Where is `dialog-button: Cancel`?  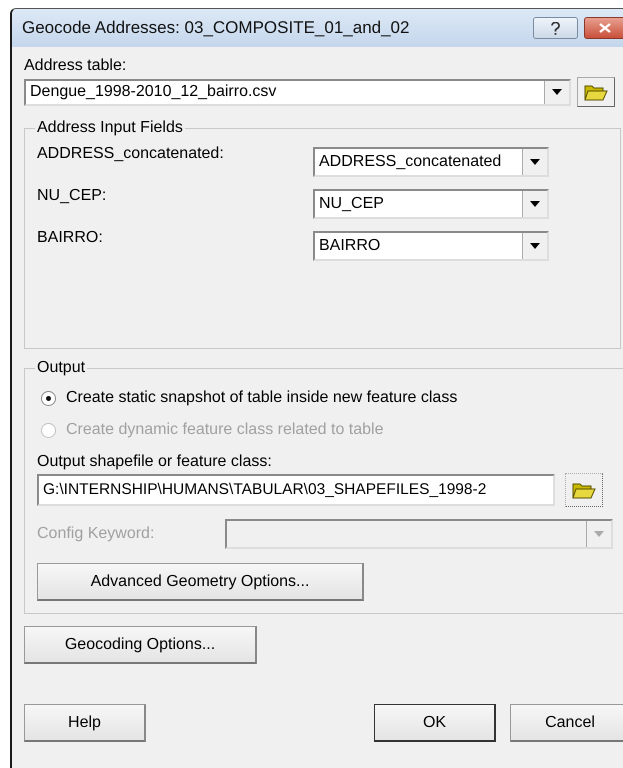
dialog-button: Cancel is located at coordinates (566, 723).